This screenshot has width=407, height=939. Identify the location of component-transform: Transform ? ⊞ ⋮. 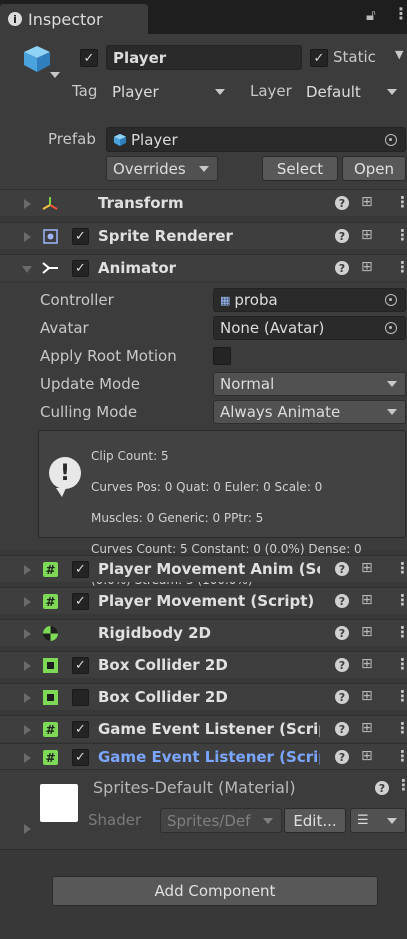
(203, 202).